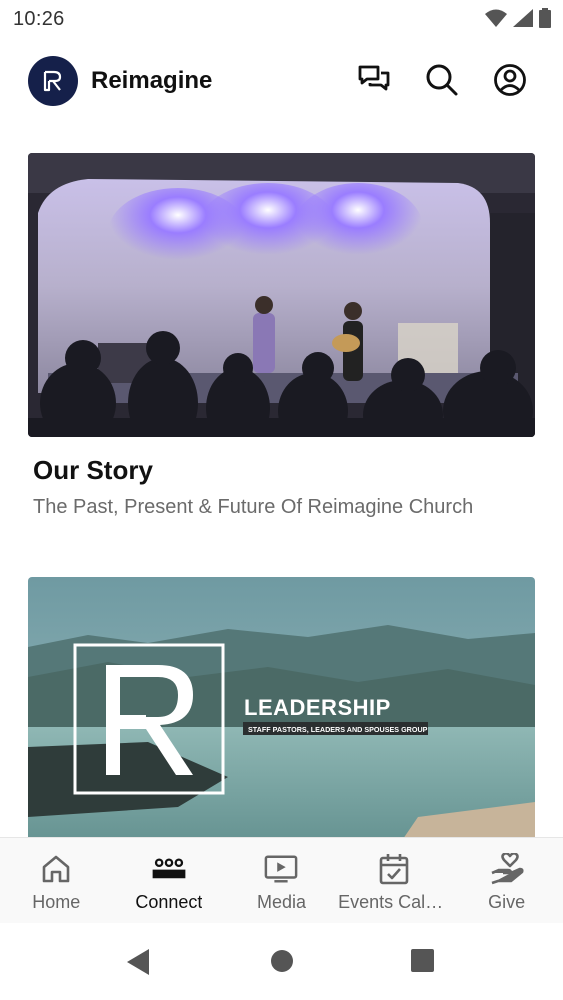  Describe the element at coordinates (394, 869) in the screenshot. I see `calendar-icon` at that location.